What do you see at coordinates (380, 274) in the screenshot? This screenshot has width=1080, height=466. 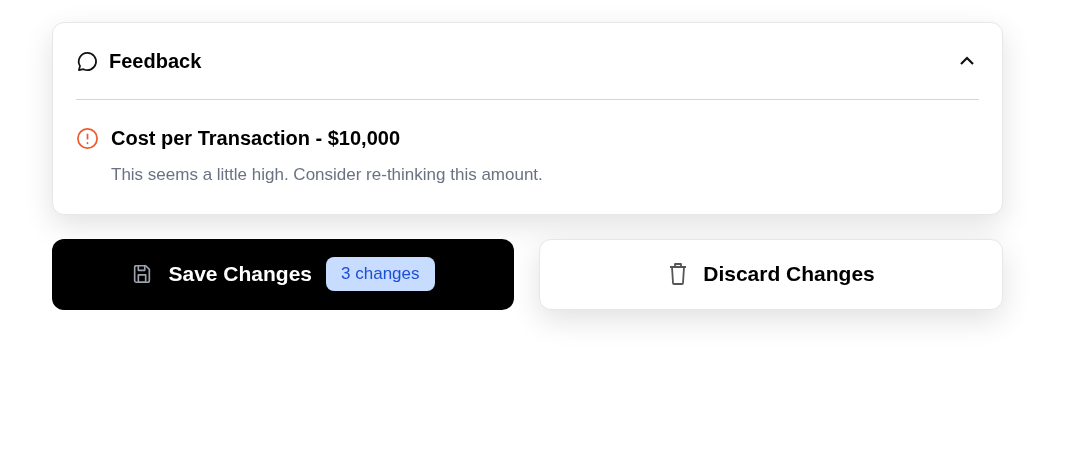 I see `changes-count-badge: 3 changes` at bounding box center [380, 274].